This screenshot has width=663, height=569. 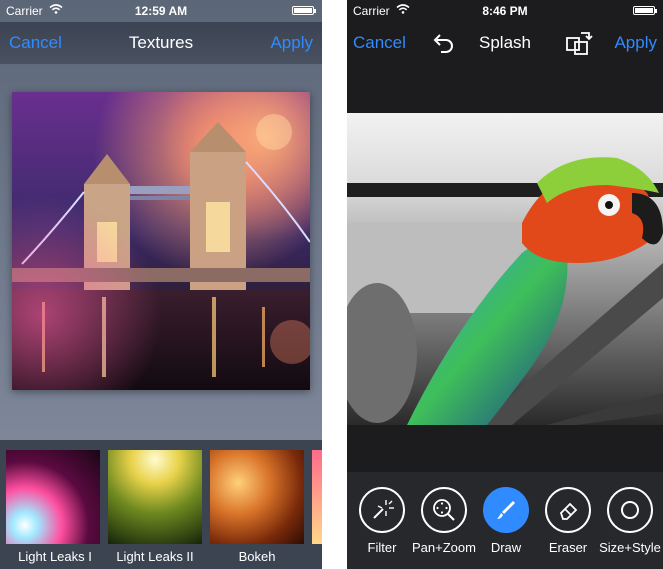 I want to click on brush-icon, so click(x=506, y=510).